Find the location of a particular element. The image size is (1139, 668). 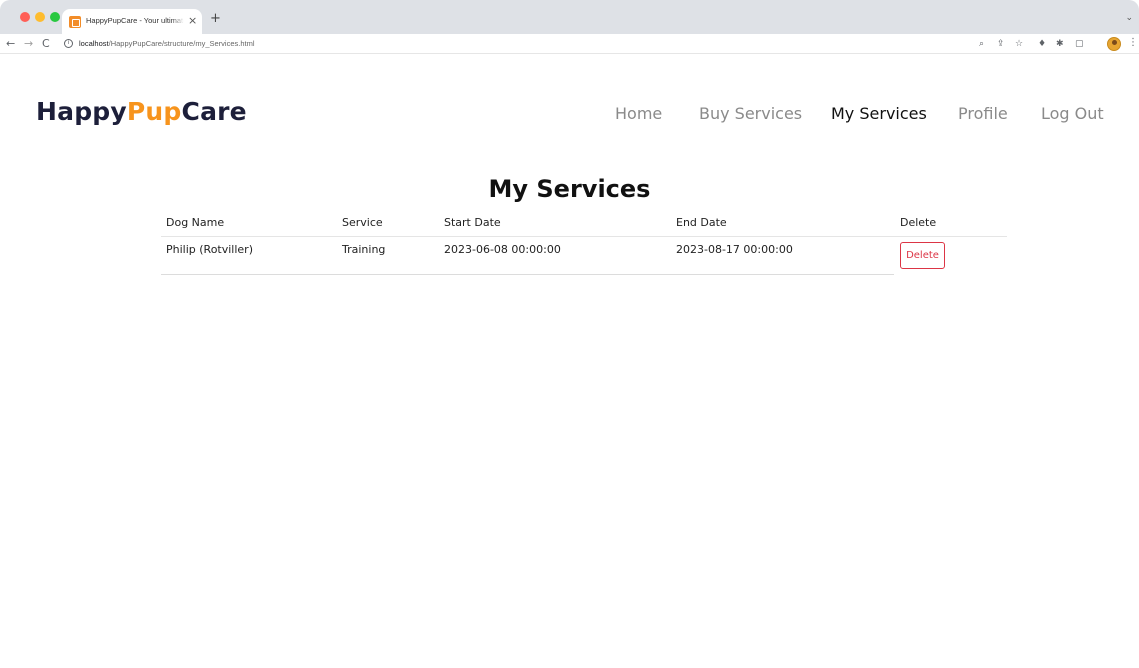

browser-tab-active: HappyPupCare - Your ultimate × is located at coordinates (132, 21).